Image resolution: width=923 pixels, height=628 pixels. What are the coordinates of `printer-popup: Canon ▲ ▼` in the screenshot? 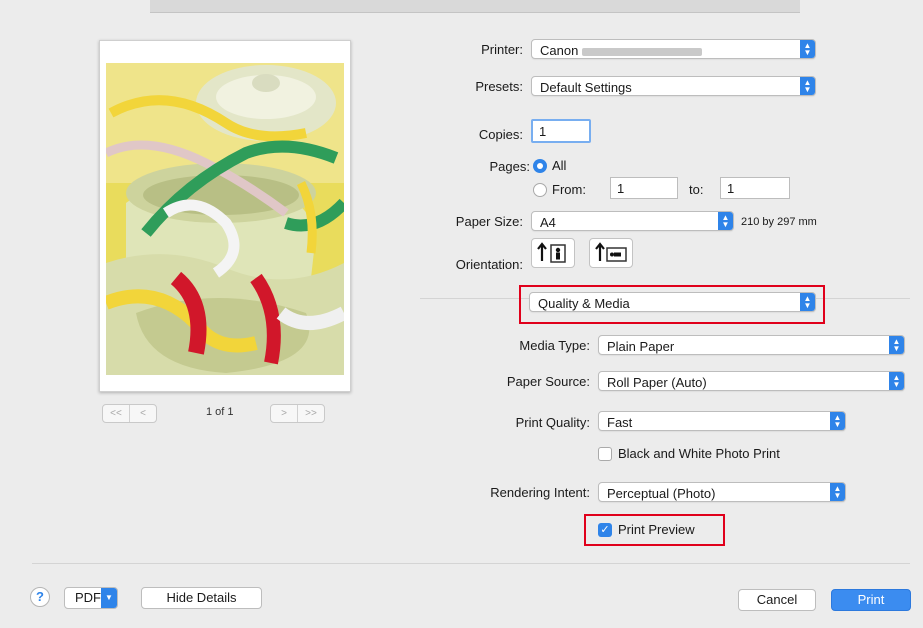 It's located at (673, 49).